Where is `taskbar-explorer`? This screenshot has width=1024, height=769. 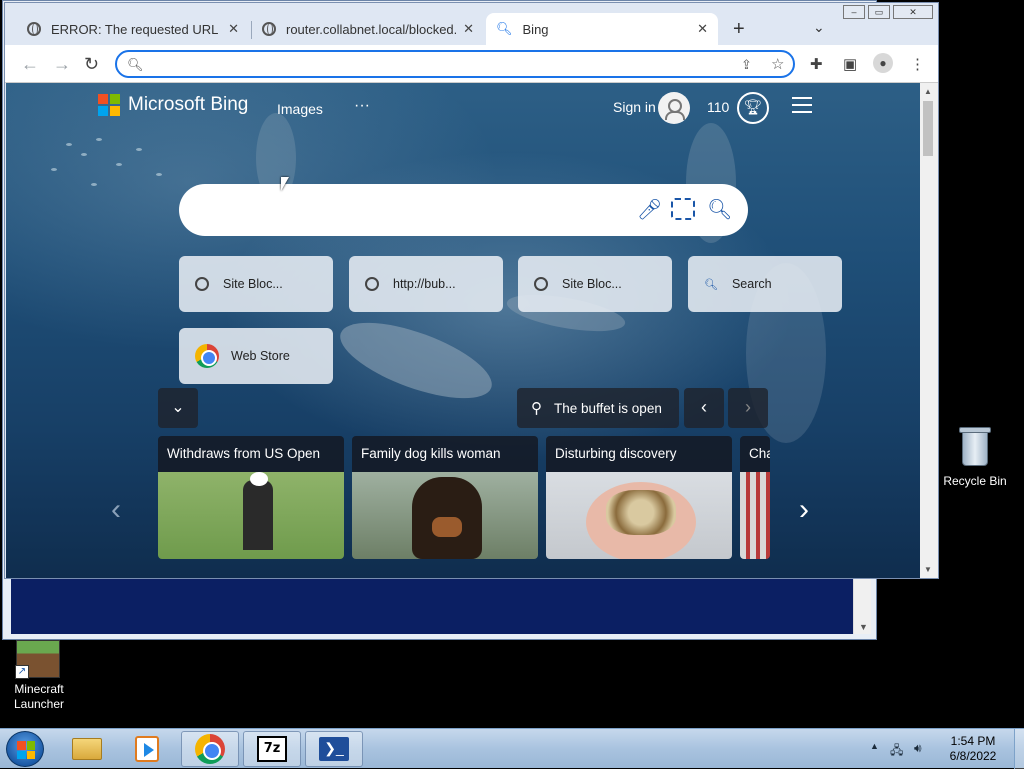
taskbar-explorer is located at coordinates (87, 749).